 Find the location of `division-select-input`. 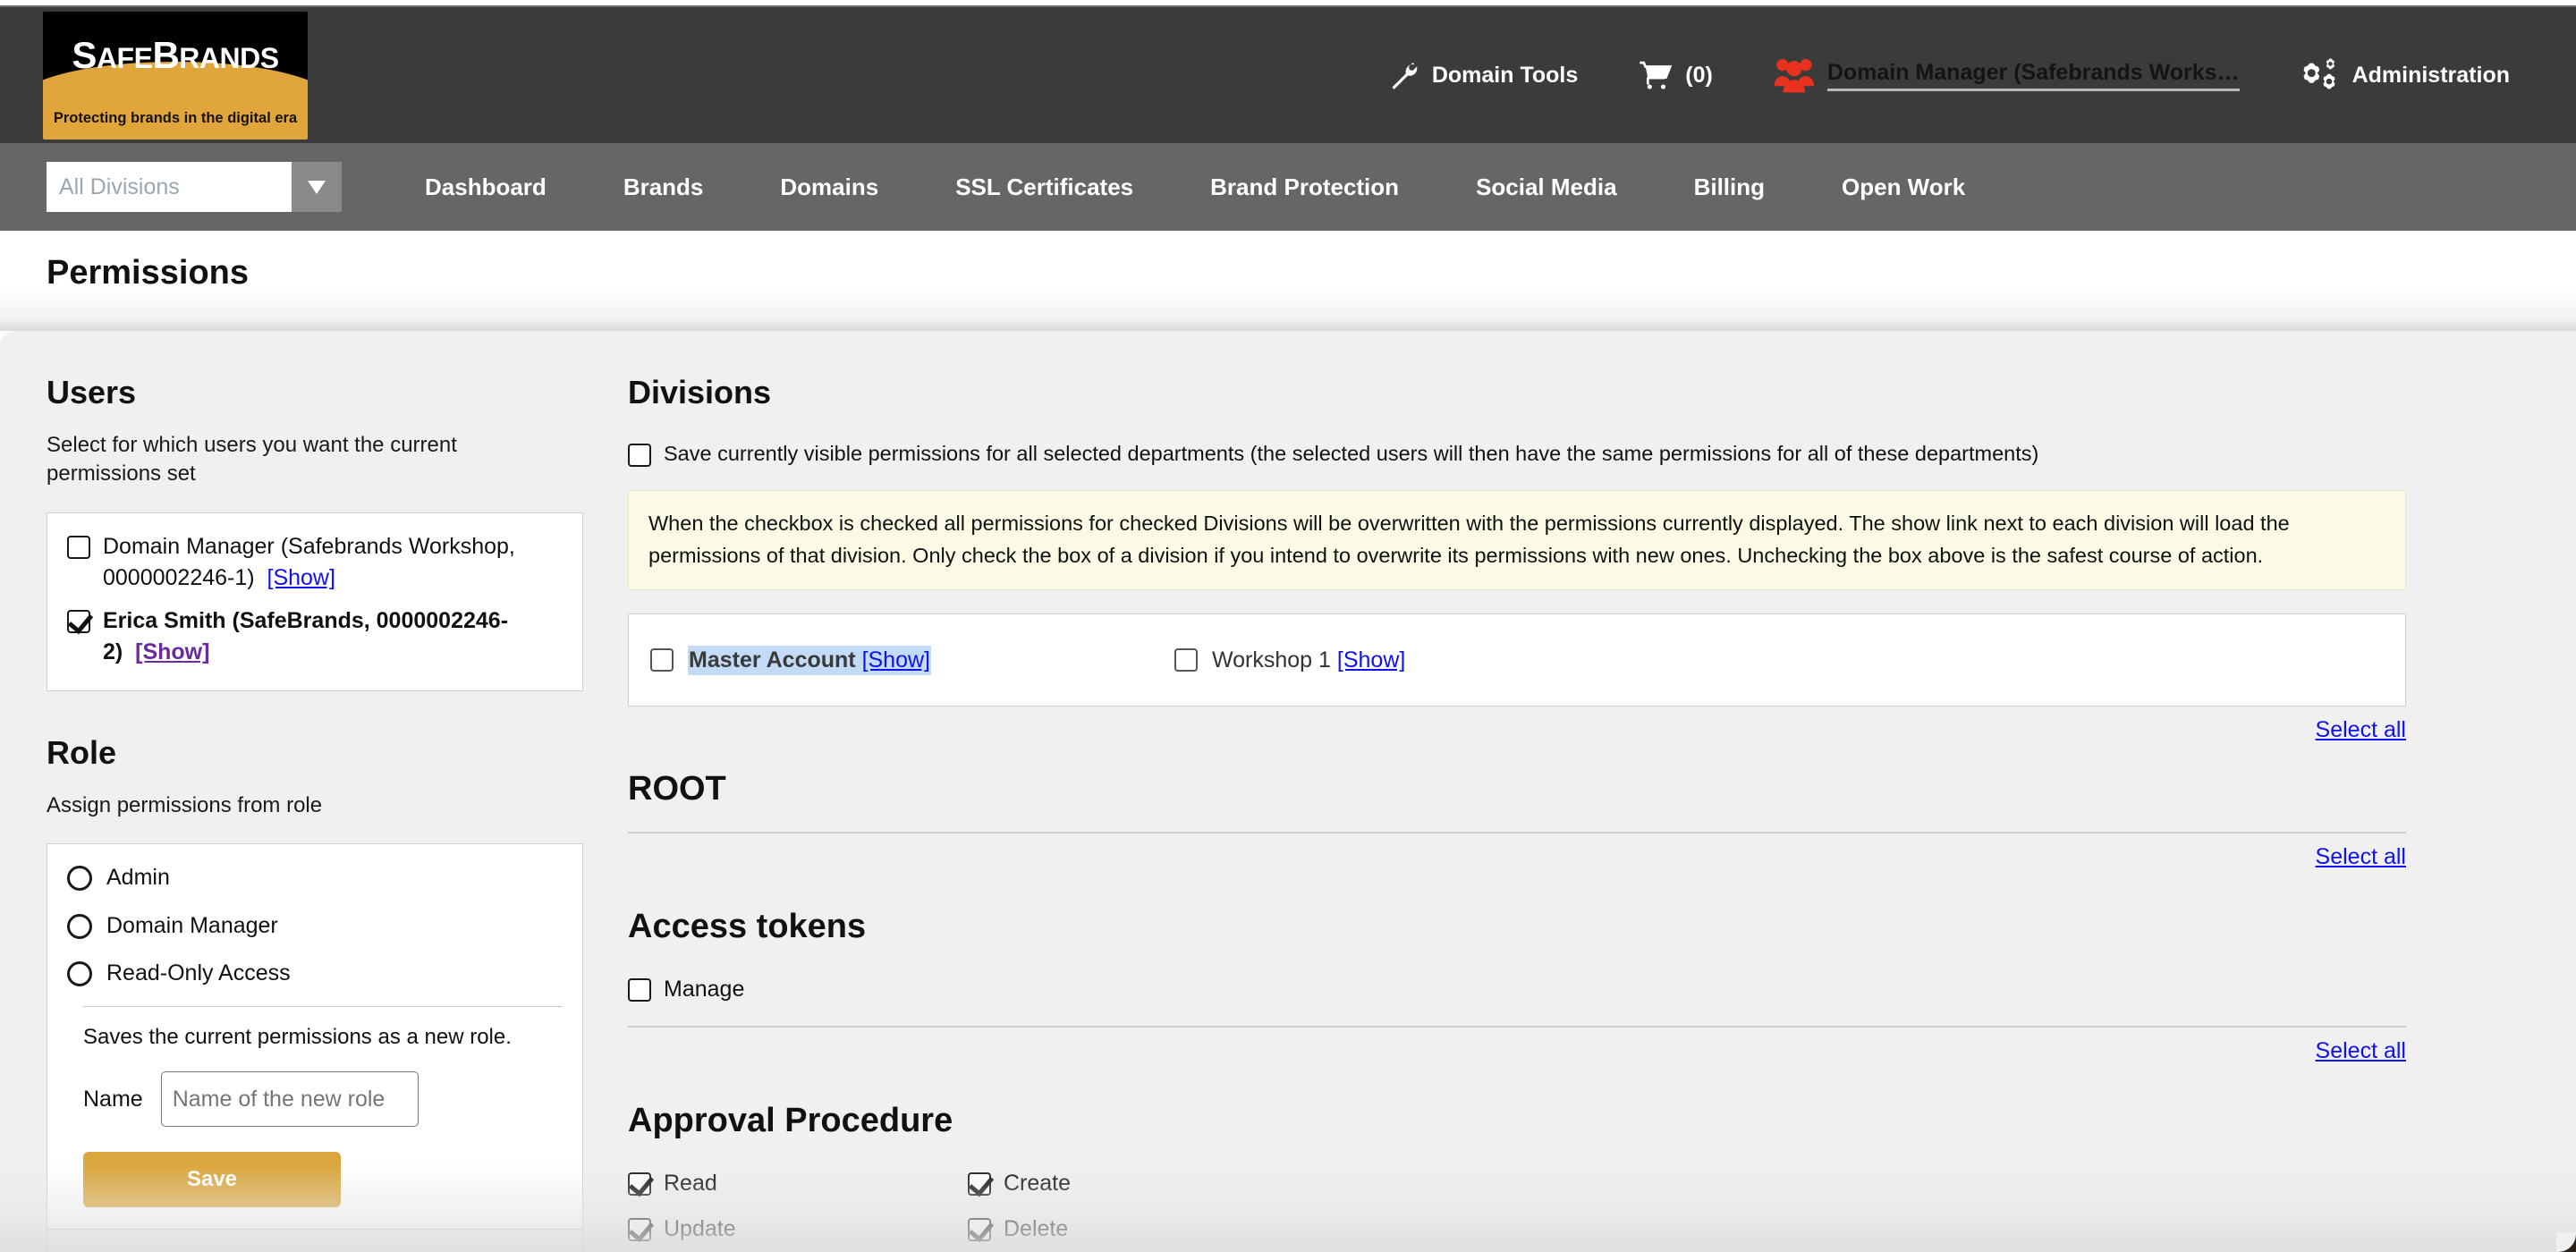

division-select-input is located at coordinates (169, 187).